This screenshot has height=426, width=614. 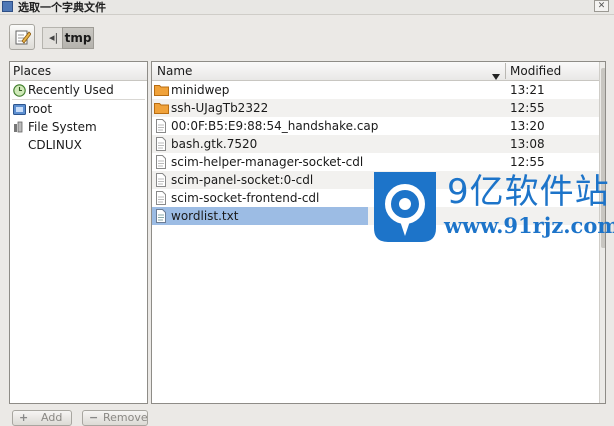 I want to click on window-title: 选取一个字典文件, so click(x=62, y=7).